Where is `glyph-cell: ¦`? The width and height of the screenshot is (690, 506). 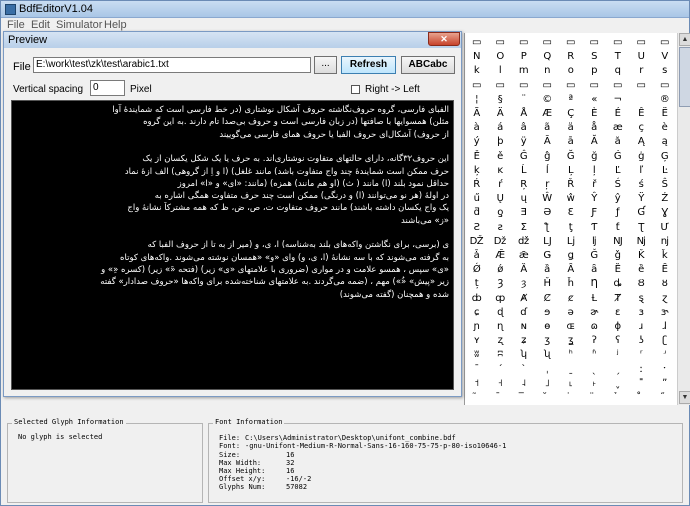 glyph-cell: ¦ is located at coordinates (477, 99).